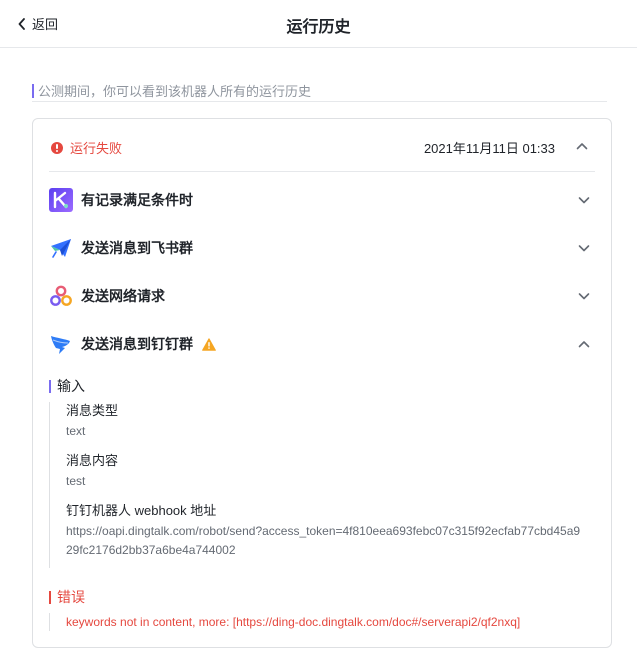  Describe the element at coordinates (137, 200) in the screenshot. I see `step-label: 有记录满足条件时` at that location.